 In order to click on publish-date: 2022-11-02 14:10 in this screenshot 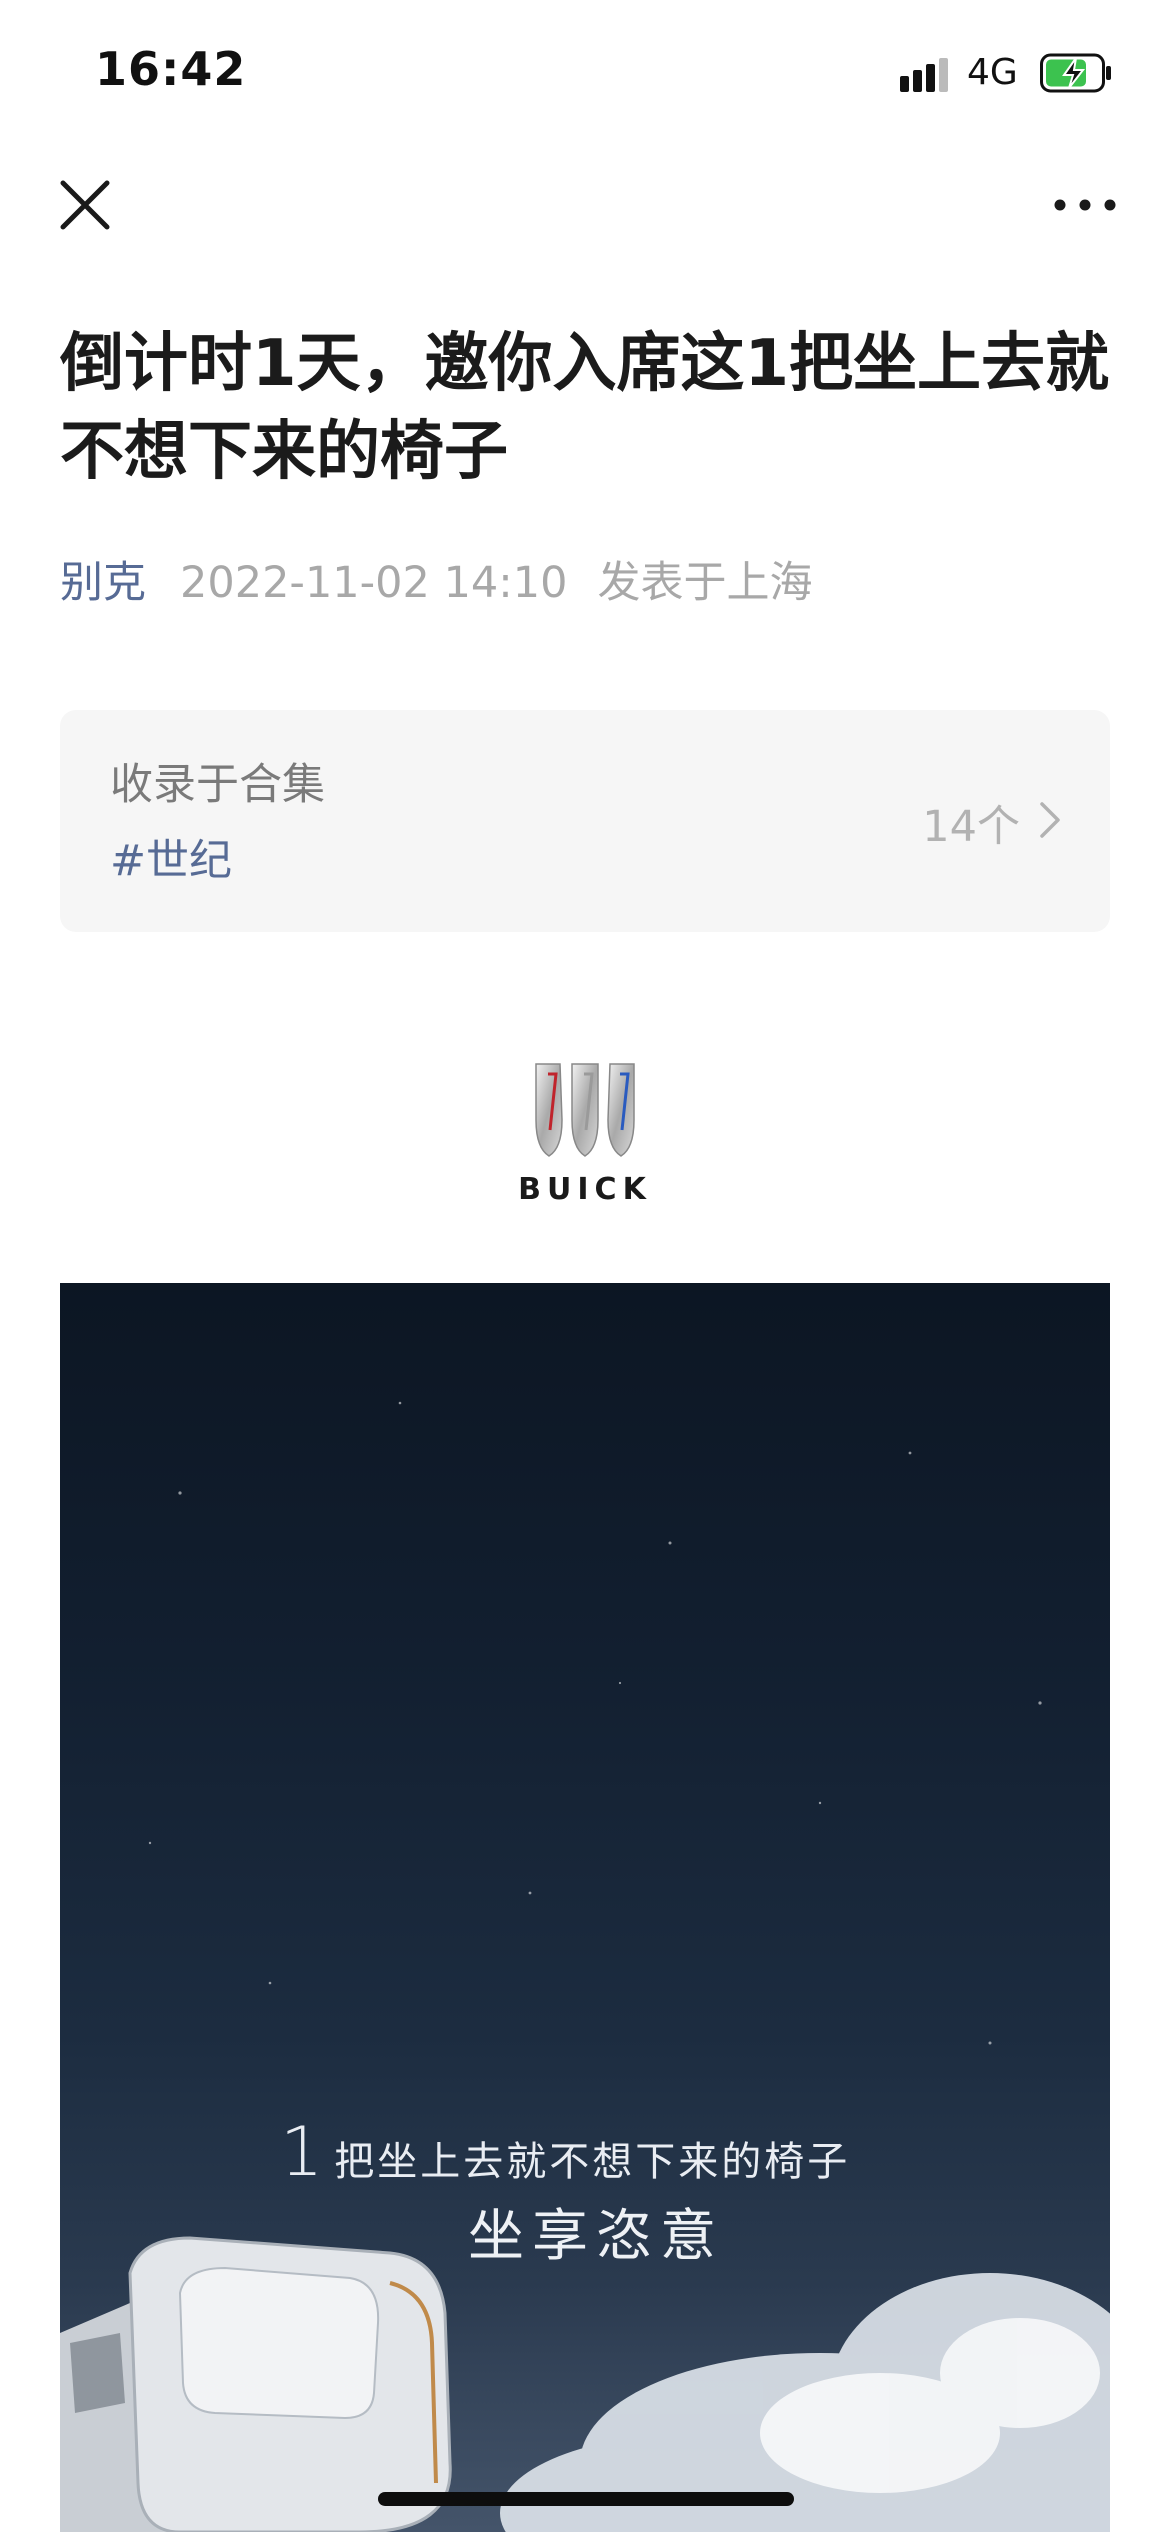, I will do `click(374, 583)`.